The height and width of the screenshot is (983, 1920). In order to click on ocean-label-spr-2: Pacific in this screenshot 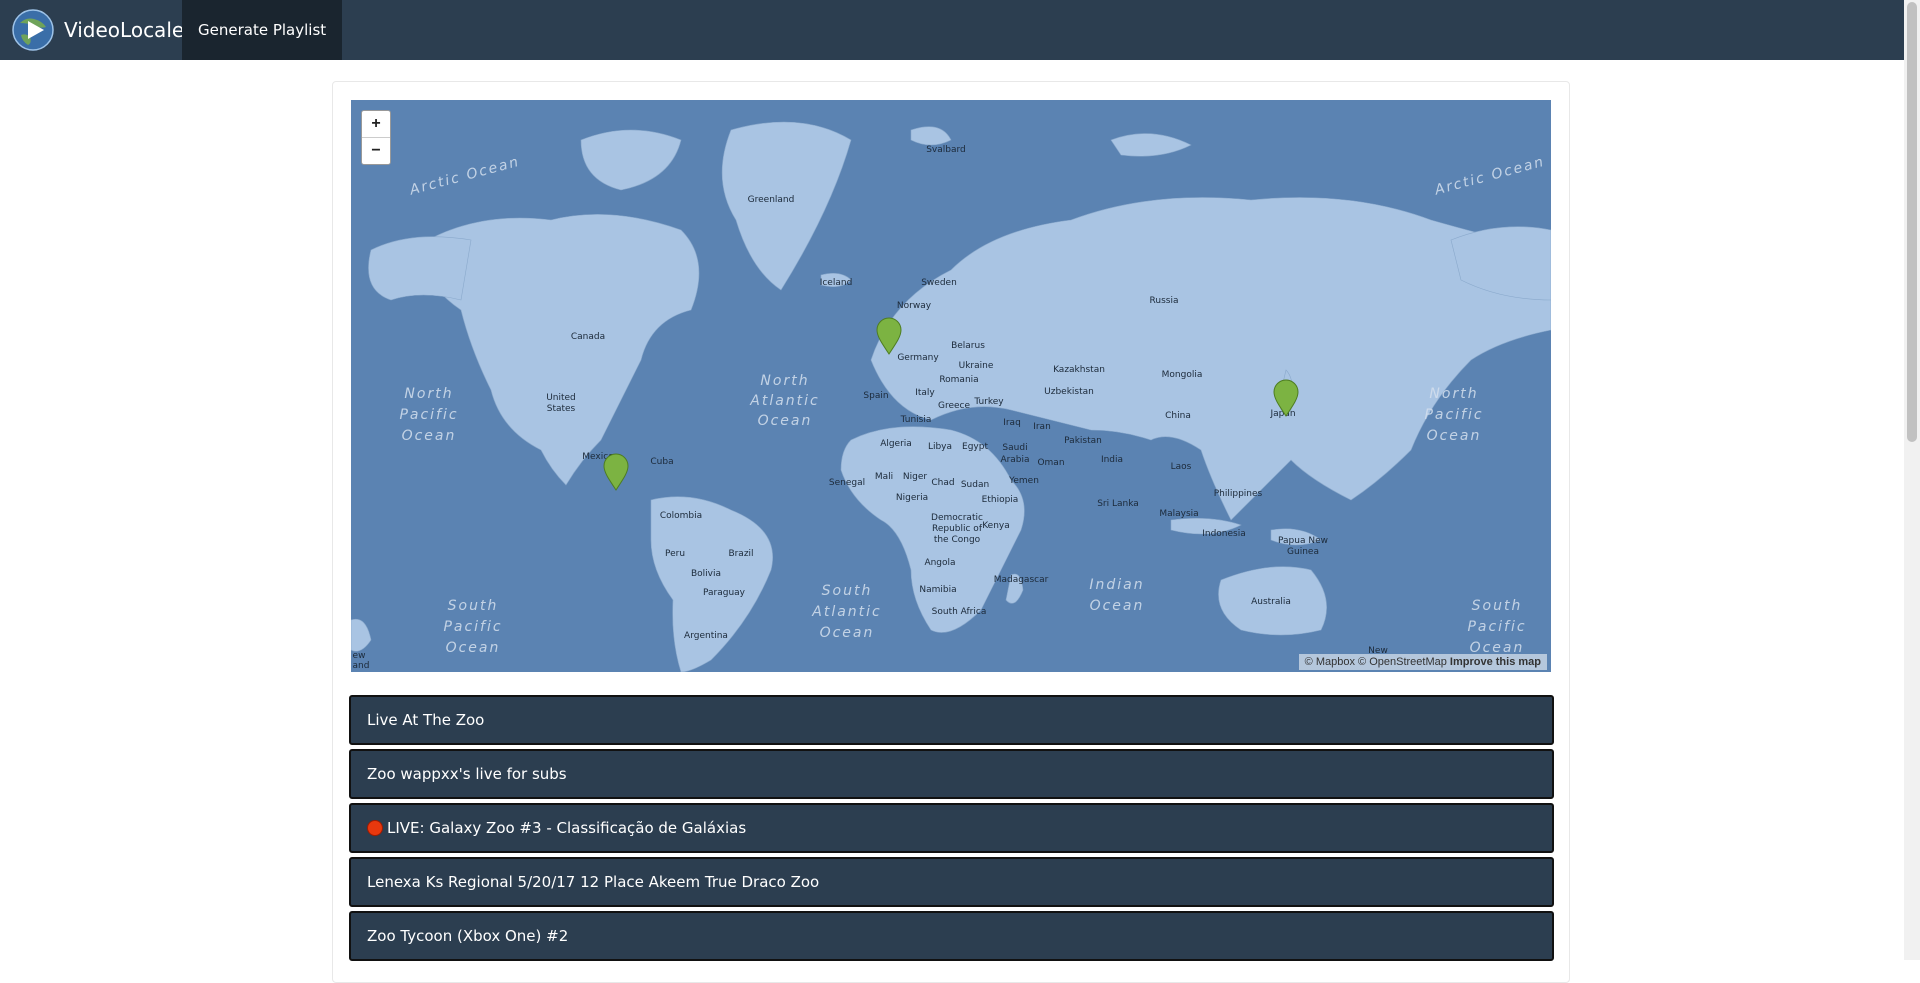, I will do `click(1496, 627)`.